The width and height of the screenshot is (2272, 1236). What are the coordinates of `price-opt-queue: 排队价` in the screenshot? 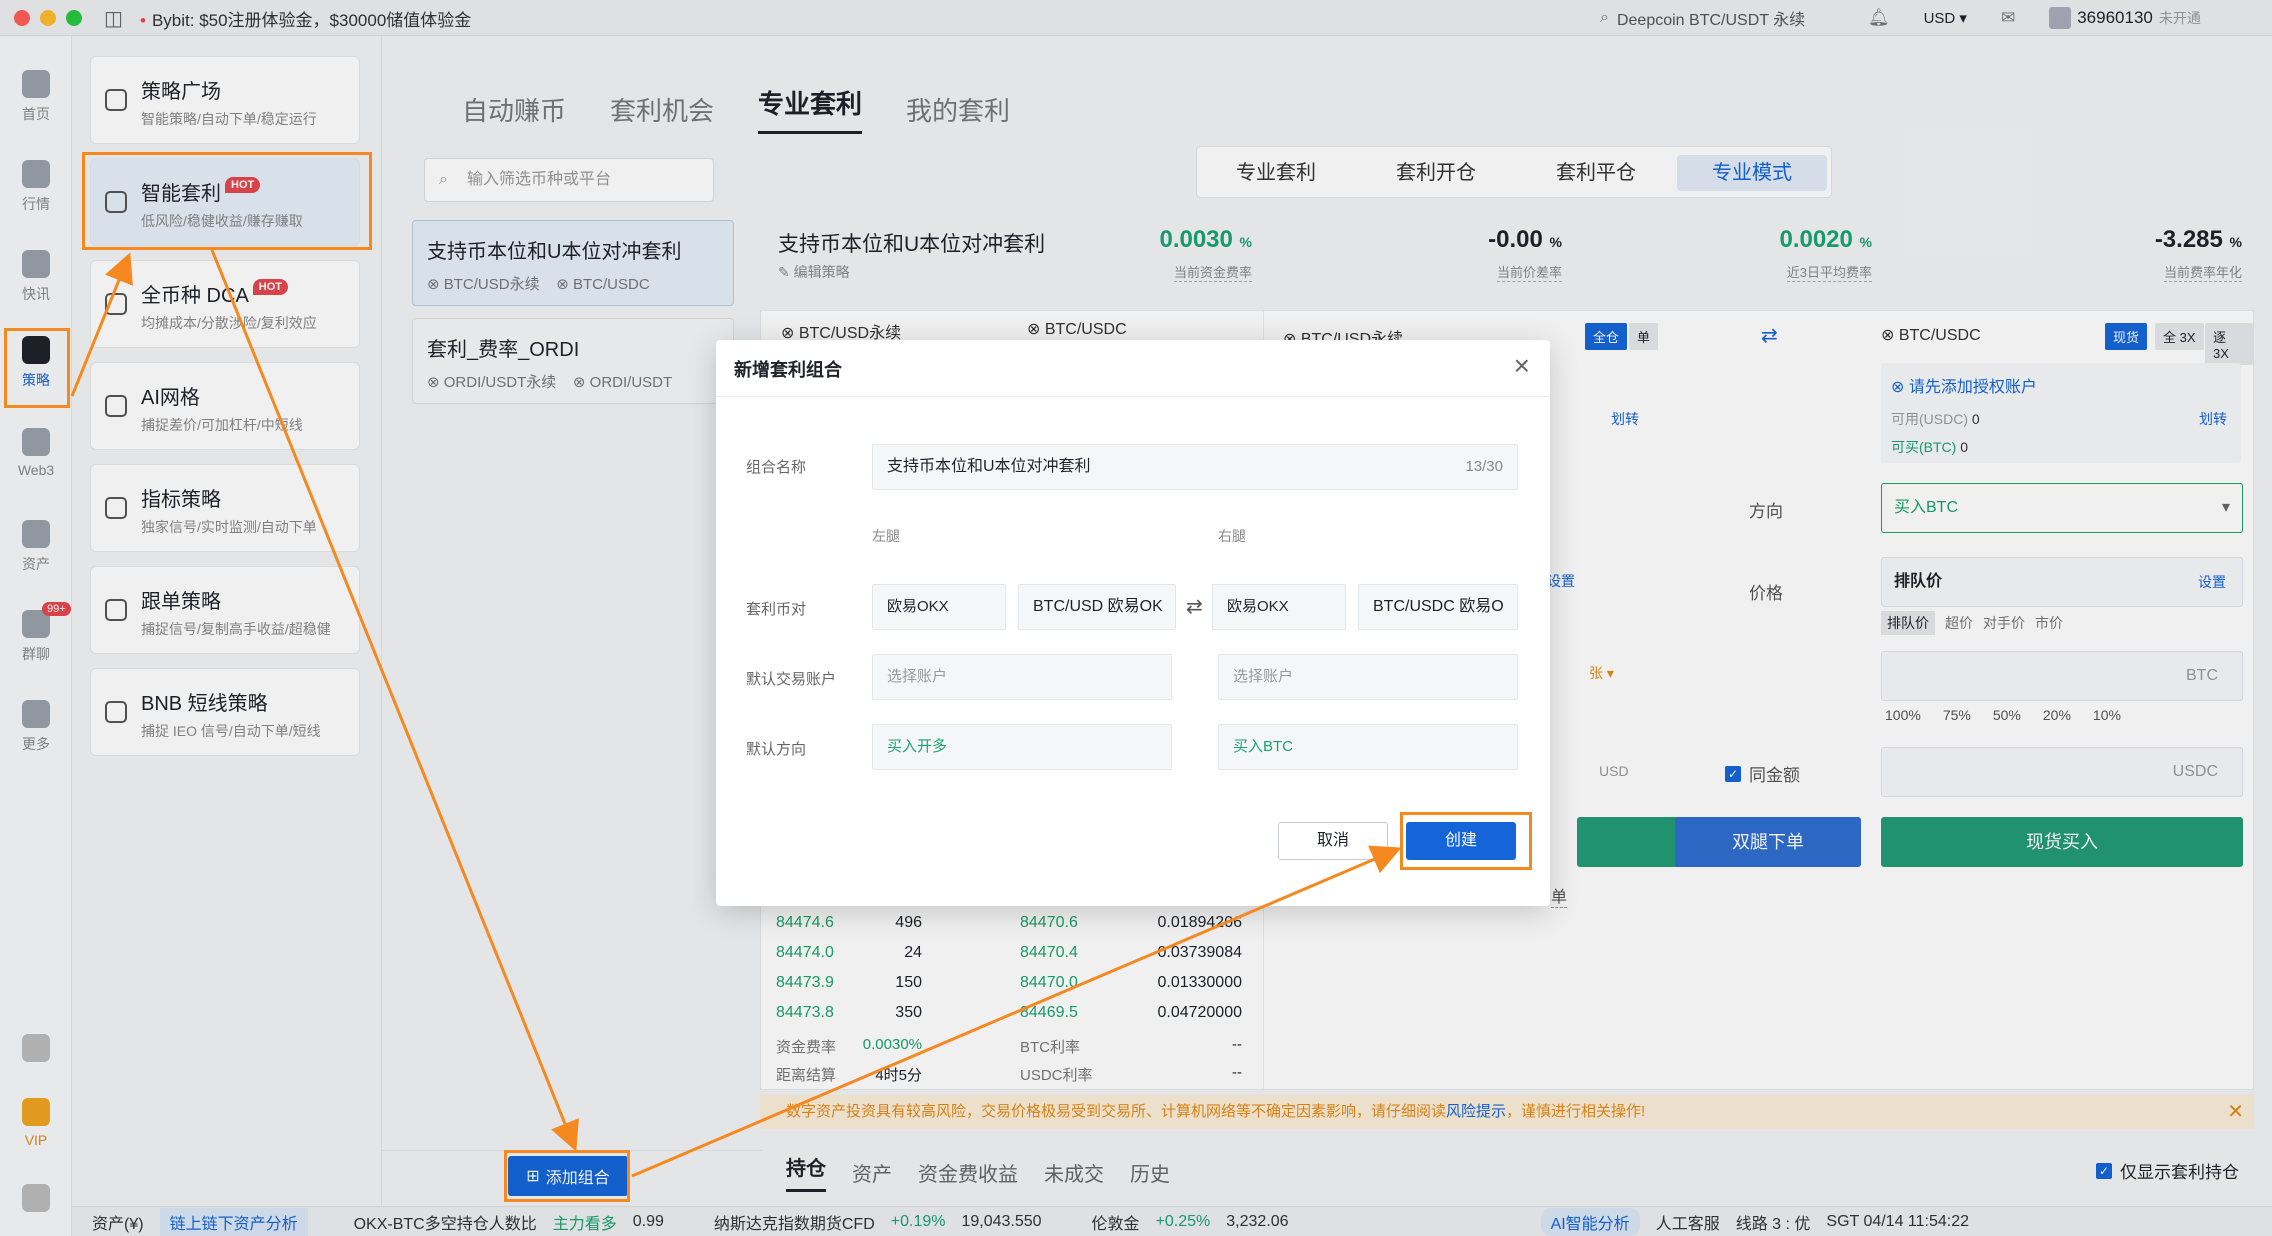 It's located at (1908, 623).